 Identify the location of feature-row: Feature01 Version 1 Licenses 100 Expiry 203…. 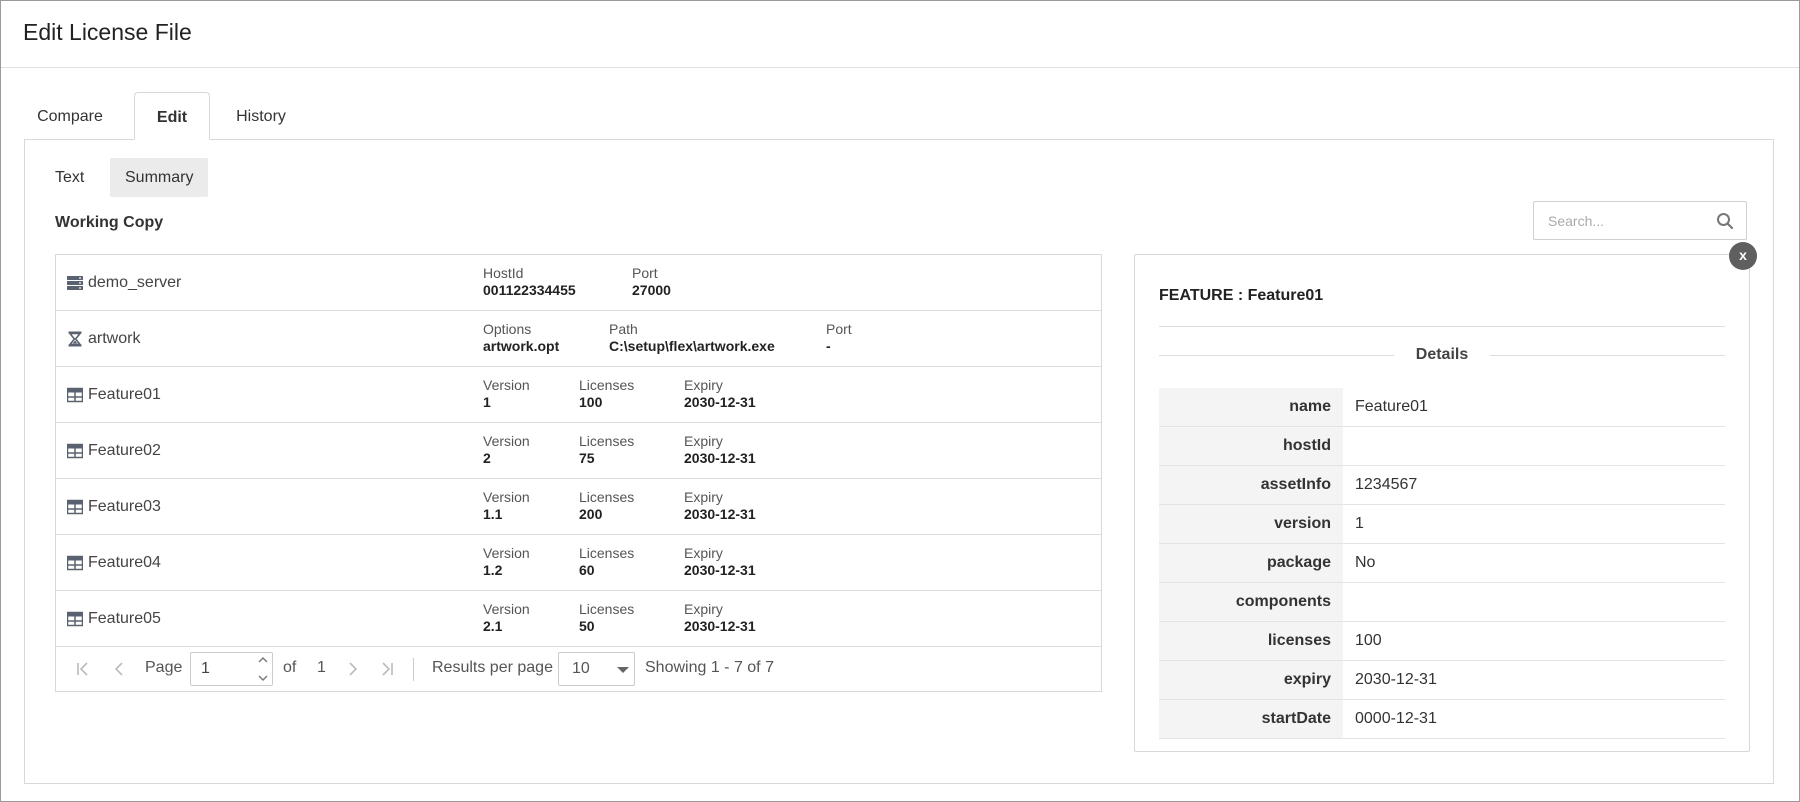
(578, 395).